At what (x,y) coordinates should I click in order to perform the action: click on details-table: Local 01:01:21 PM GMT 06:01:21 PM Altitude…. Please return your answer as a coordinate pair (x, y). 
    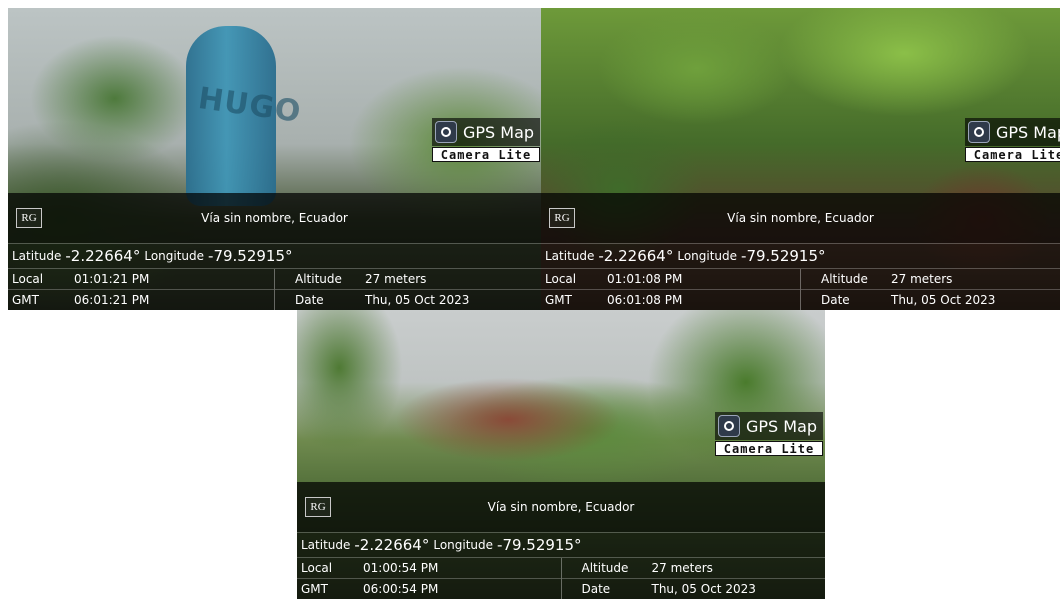
    Looking at the image, I should click on (274, 289).